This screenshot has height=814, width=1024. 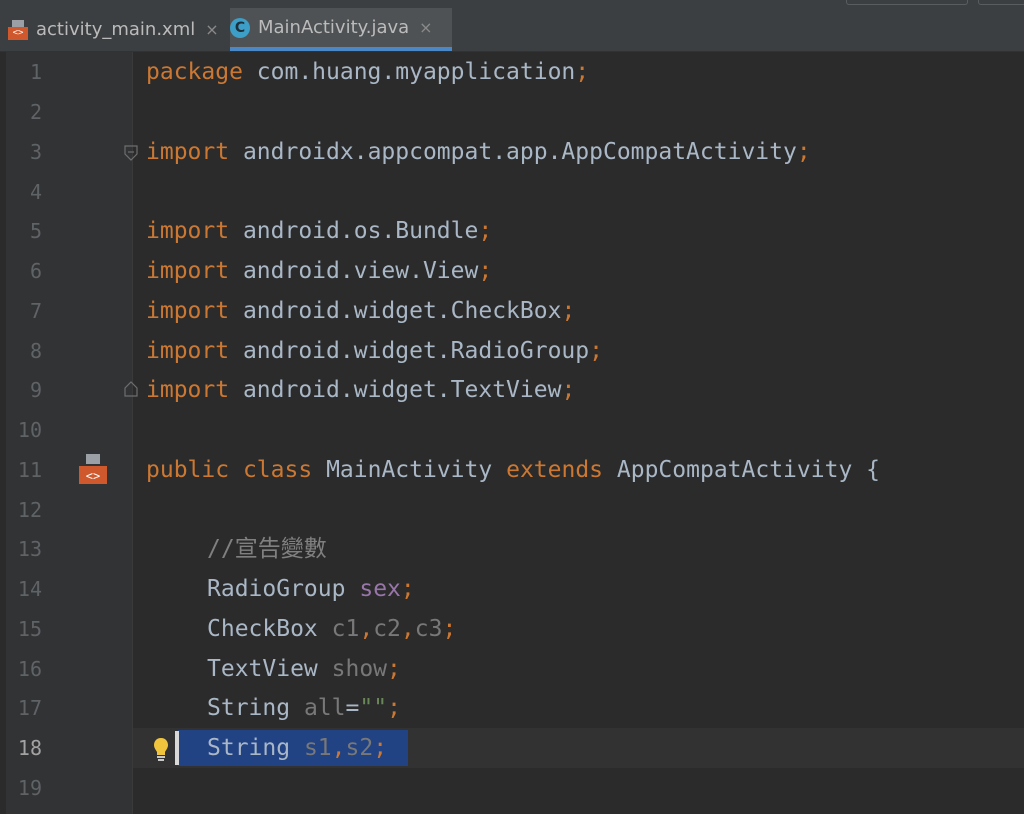 I want to click on java-class-icon: C, so click(x=240, y=27).